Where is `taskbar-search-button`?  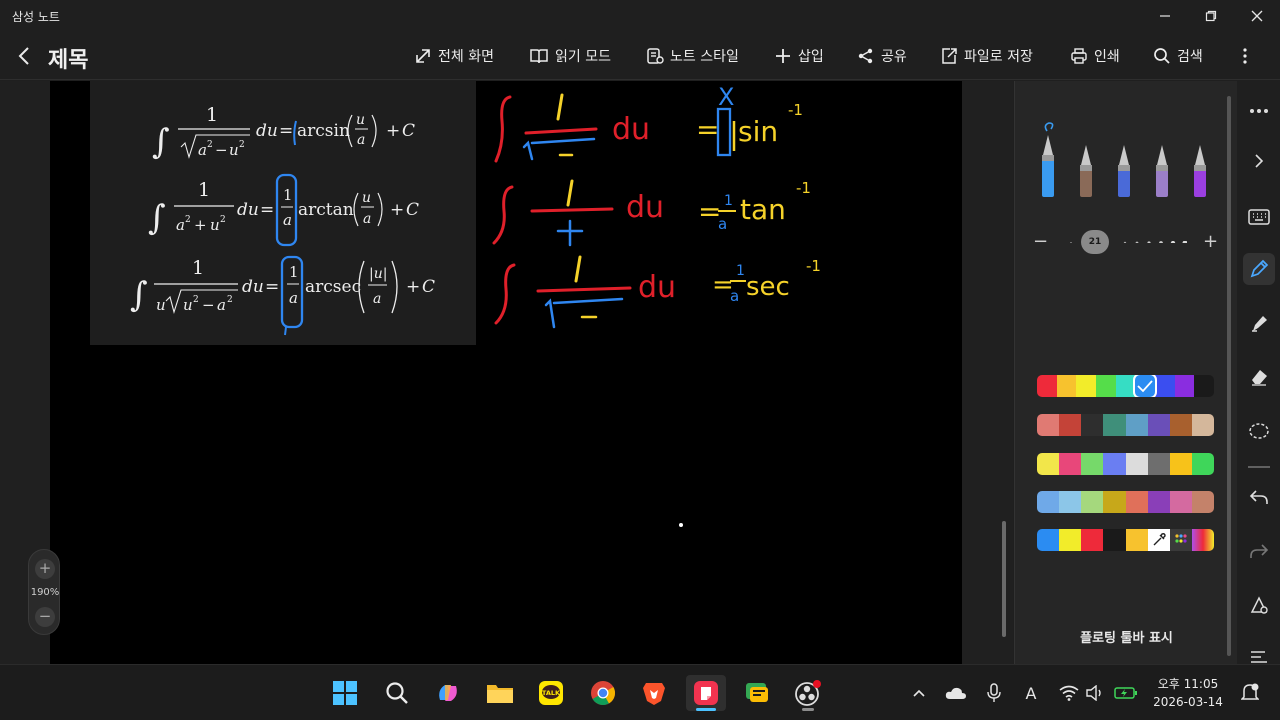 taskbar-search-button is located at coordinates (397, 693).